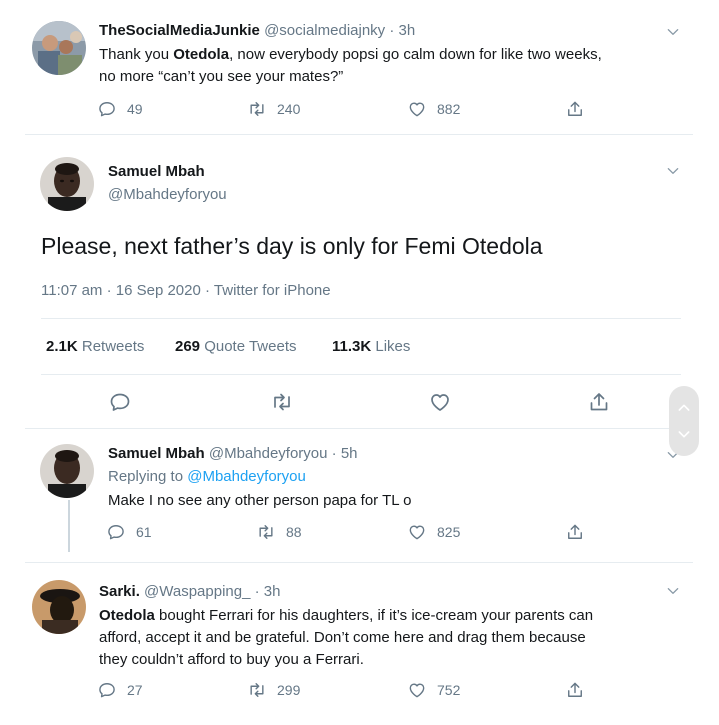 The width and height of the screenshot is (719, 725). Describe the element at coordinates (352, 346) in the screenshot. I see `likes-count: 11.3K` at that location.